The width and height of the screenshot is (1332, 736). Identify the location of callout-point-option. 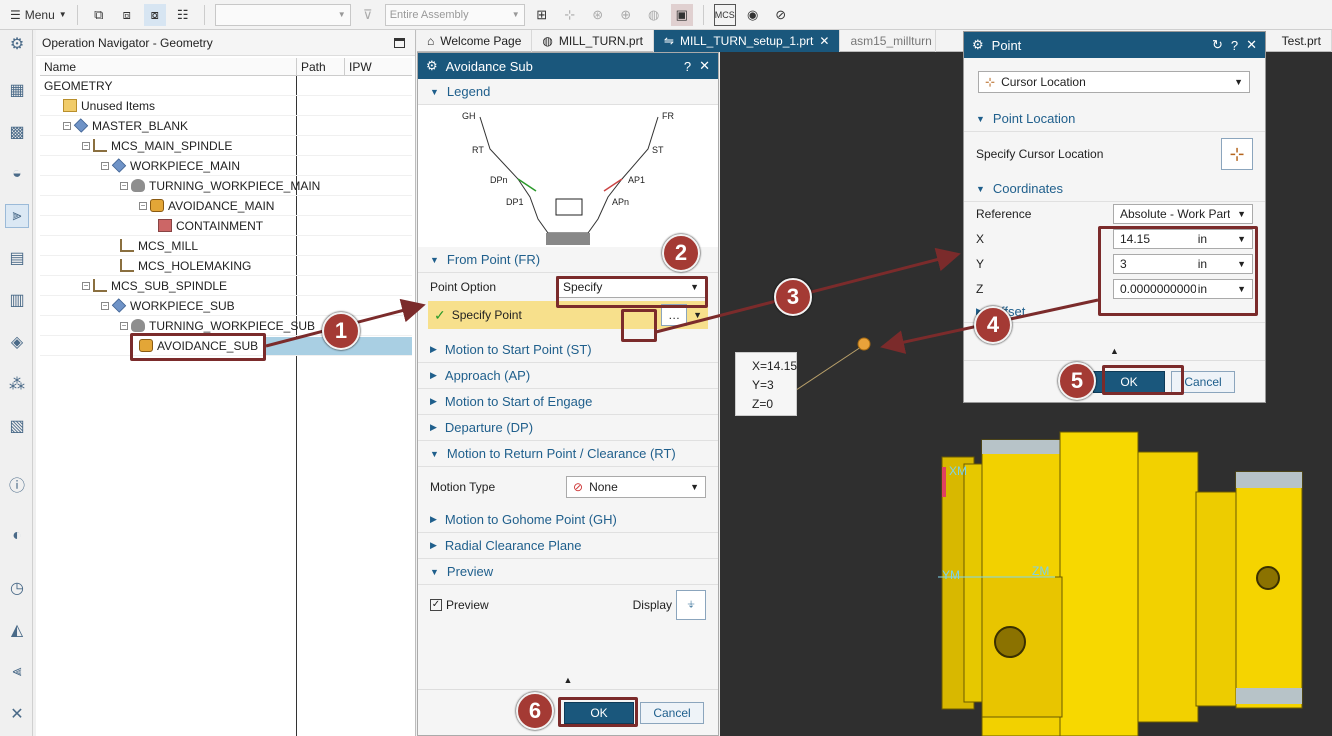
(632, 292).